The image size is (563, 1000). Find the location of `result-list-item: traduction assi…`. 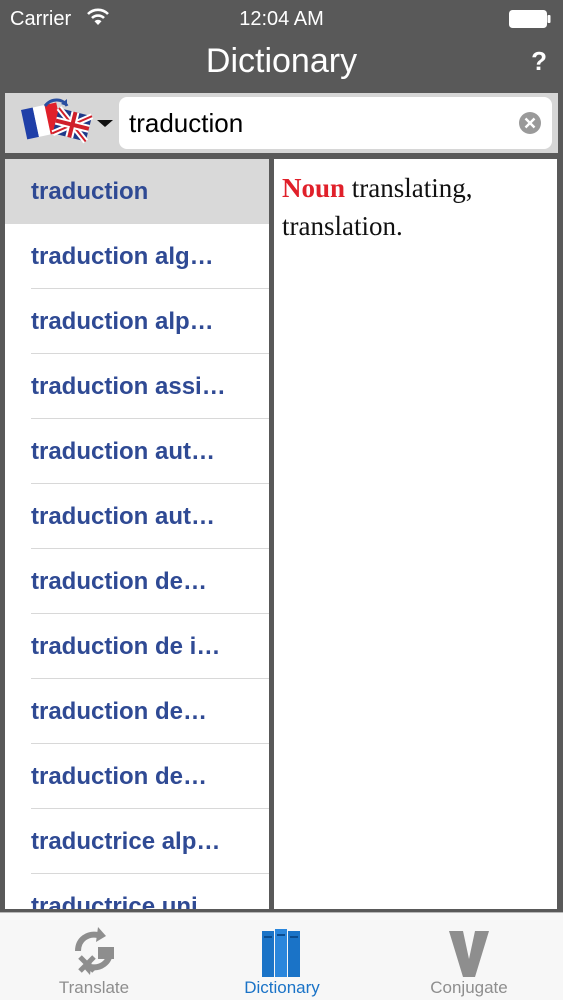

result-list-item: traduction assi… is located at coordinates (137, 386).